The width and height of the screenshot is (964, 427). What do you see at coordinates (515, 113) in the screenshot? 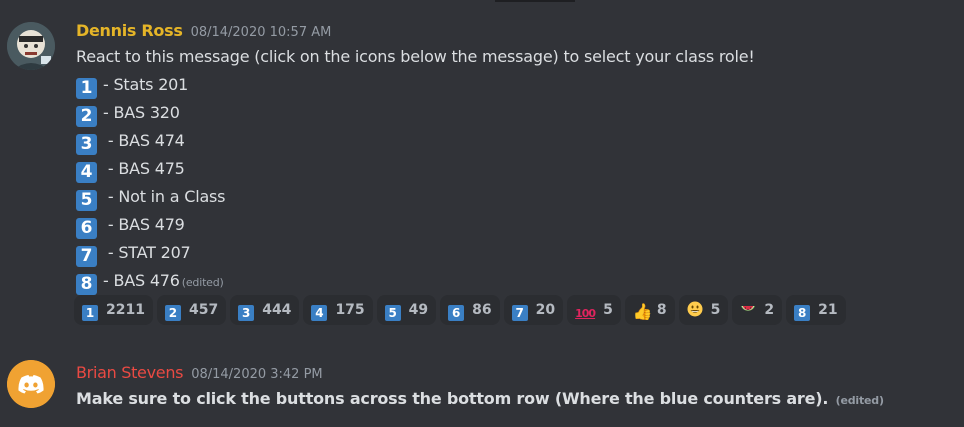
I see `role-line: 2 - BAS 320` at bounding box center [515, 113].